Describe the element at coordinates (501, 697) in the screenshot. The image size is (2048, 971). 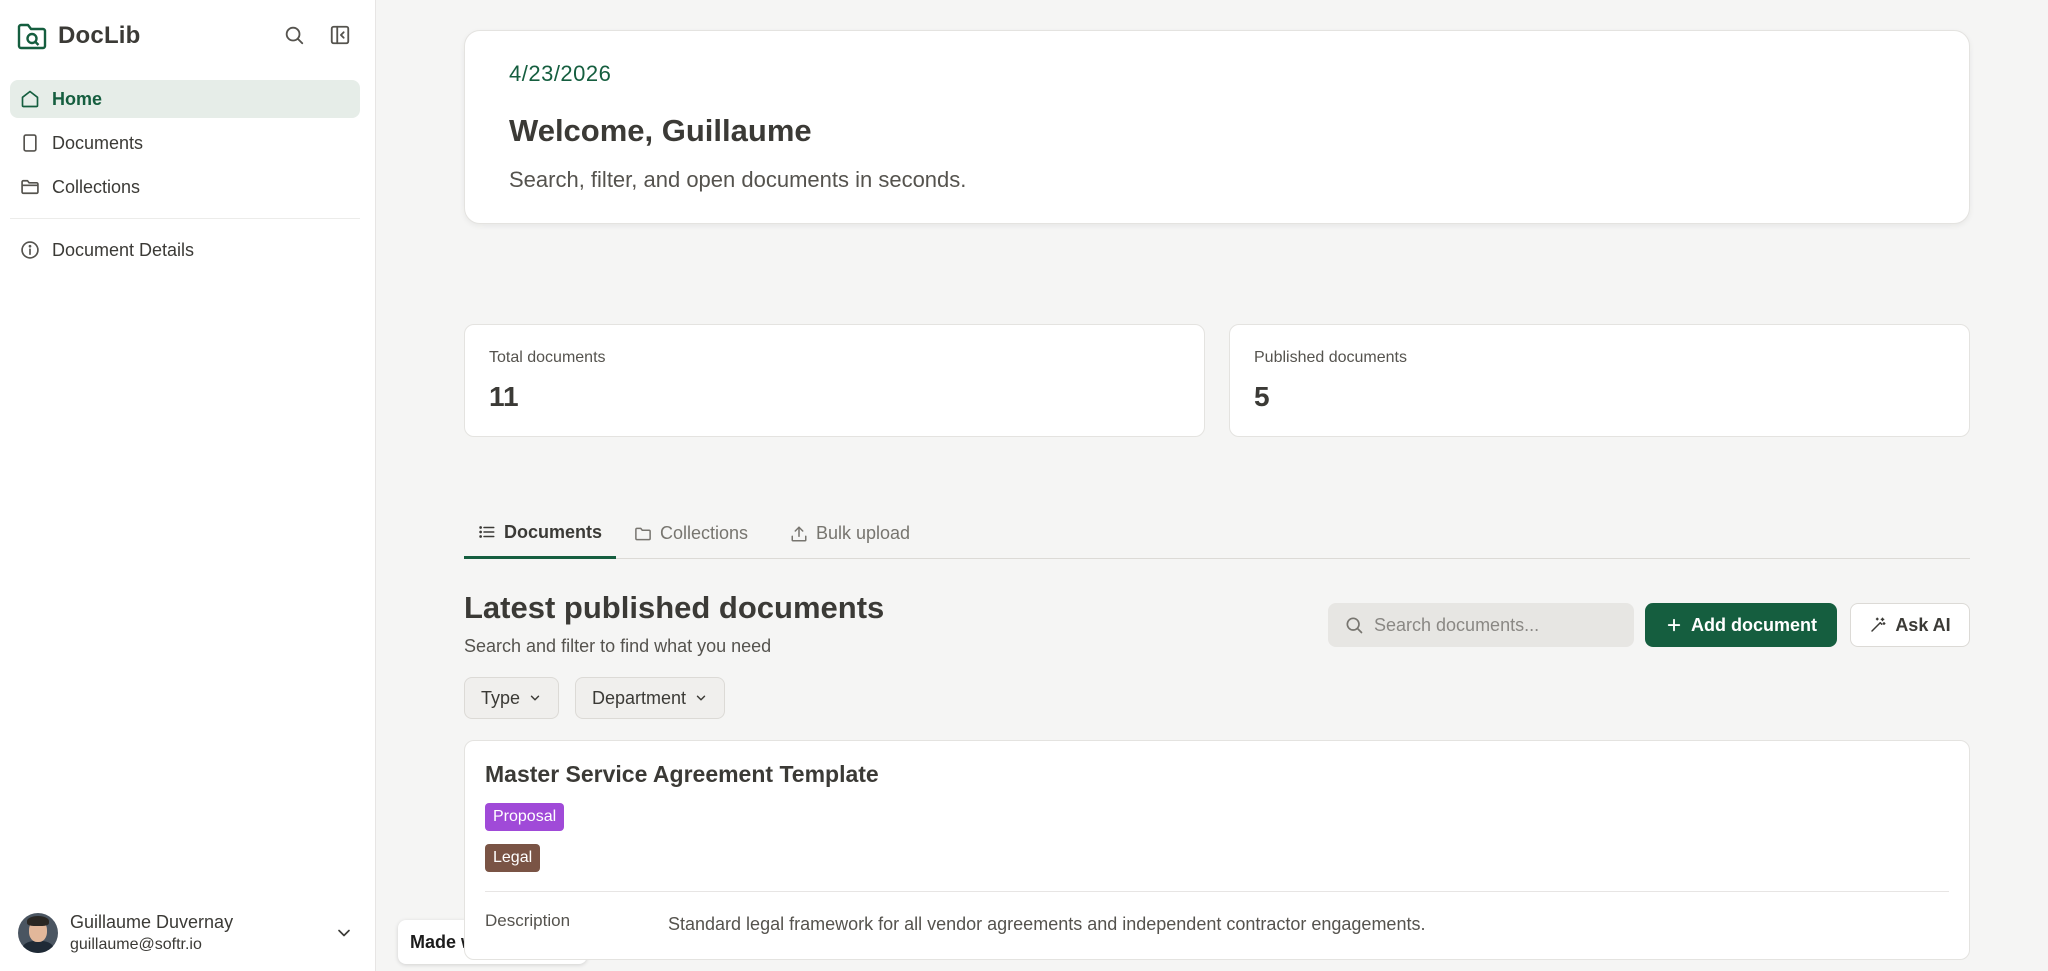
I see `filter-label: Type` at that location.